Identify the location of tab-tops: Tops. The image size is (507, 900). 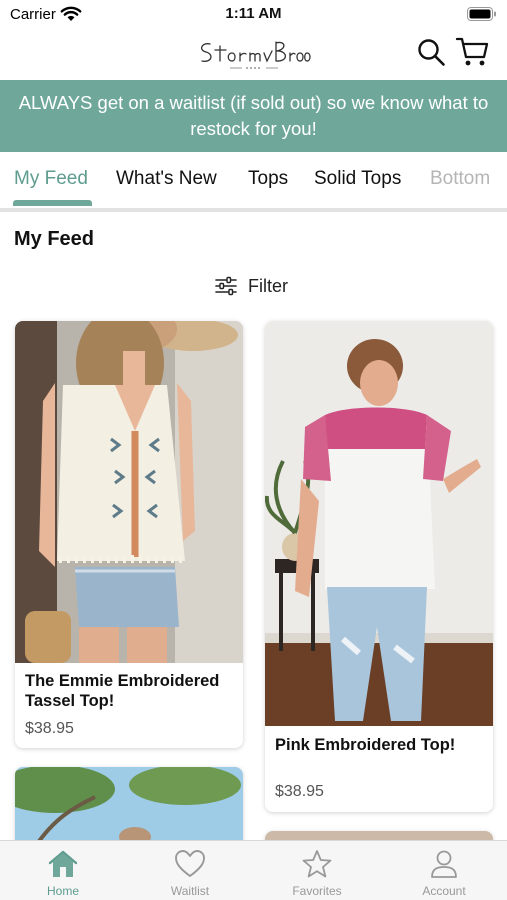
(268, 179).